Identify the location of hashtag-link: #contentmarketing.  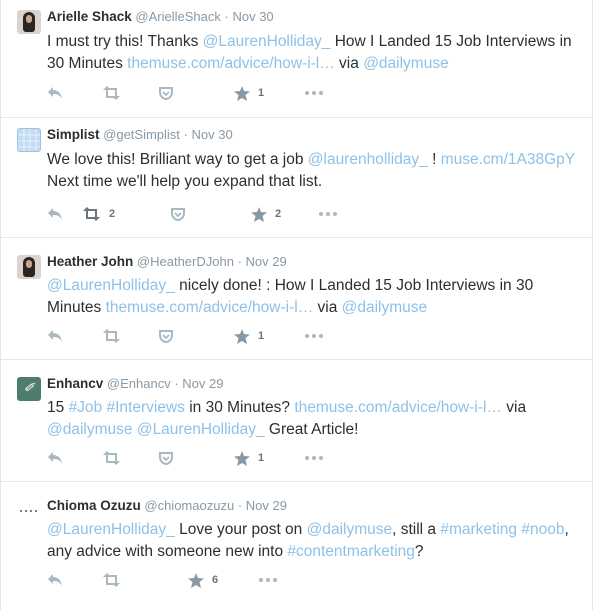
(351, 551).